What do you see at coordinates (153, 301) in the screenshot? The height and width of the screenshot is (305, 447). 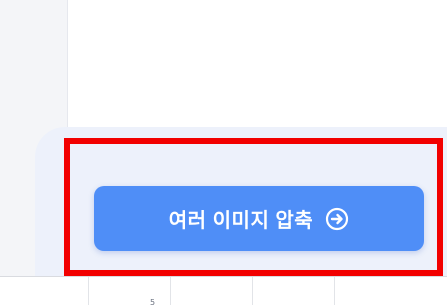 I see `grid-label: 5` at bounding box center [153, 301].